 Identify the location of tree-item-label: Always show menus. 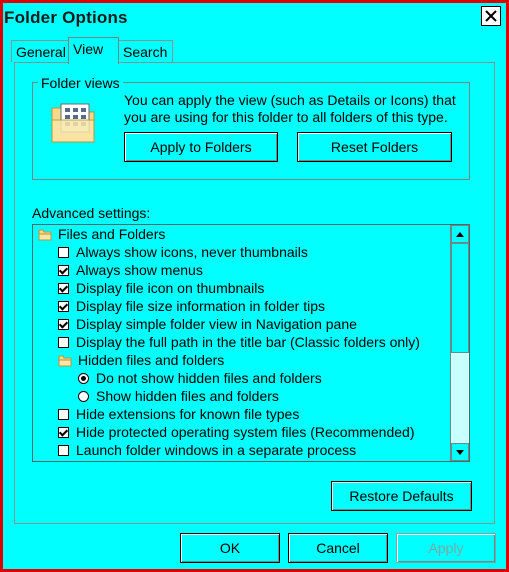
(139, 270).